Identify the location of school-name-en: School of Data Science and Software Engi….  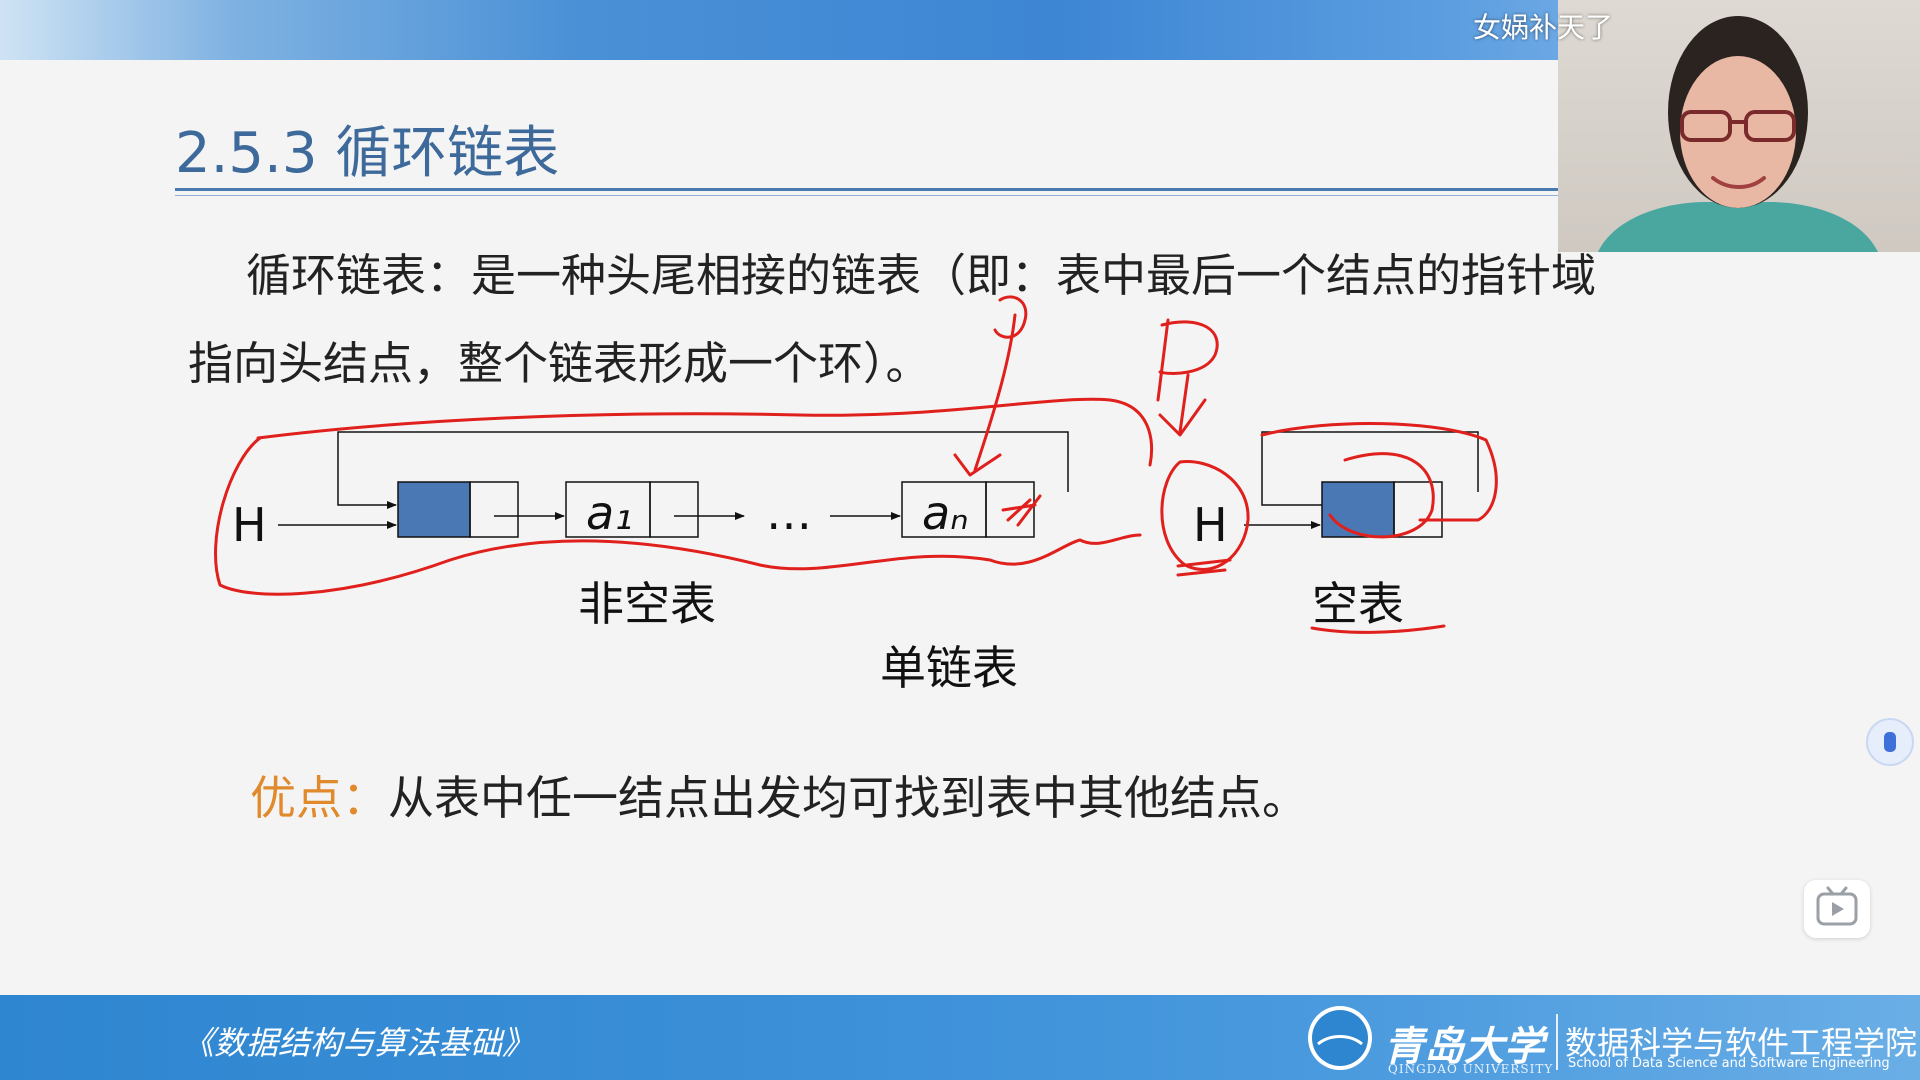
(1729, 1063).